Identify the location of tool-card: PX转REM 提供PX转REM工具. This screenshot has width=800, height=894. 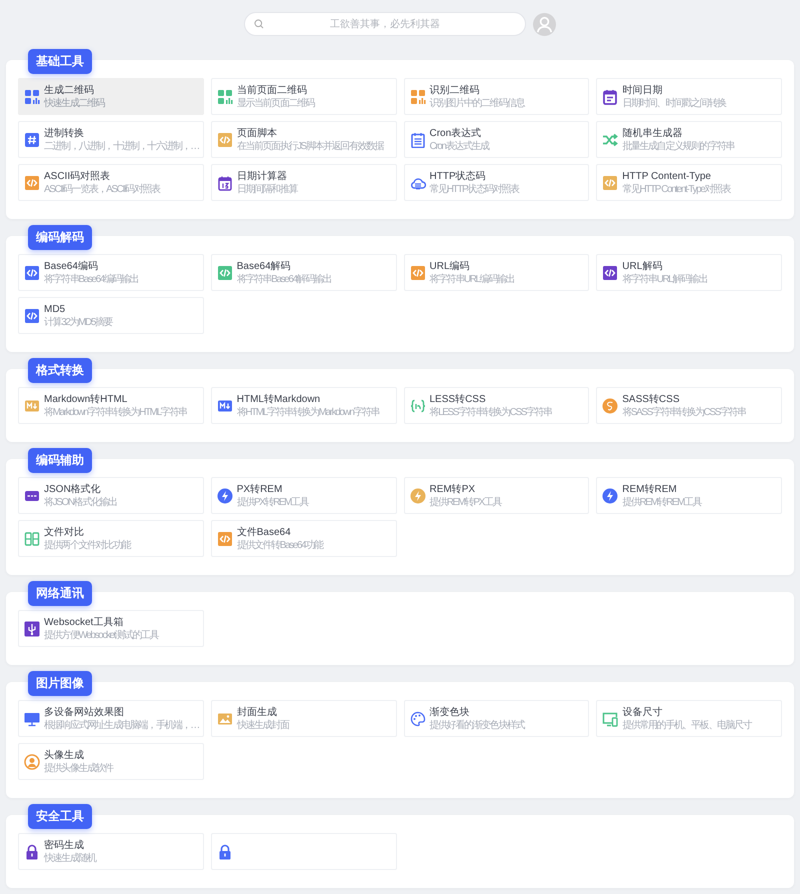
(303, 495).